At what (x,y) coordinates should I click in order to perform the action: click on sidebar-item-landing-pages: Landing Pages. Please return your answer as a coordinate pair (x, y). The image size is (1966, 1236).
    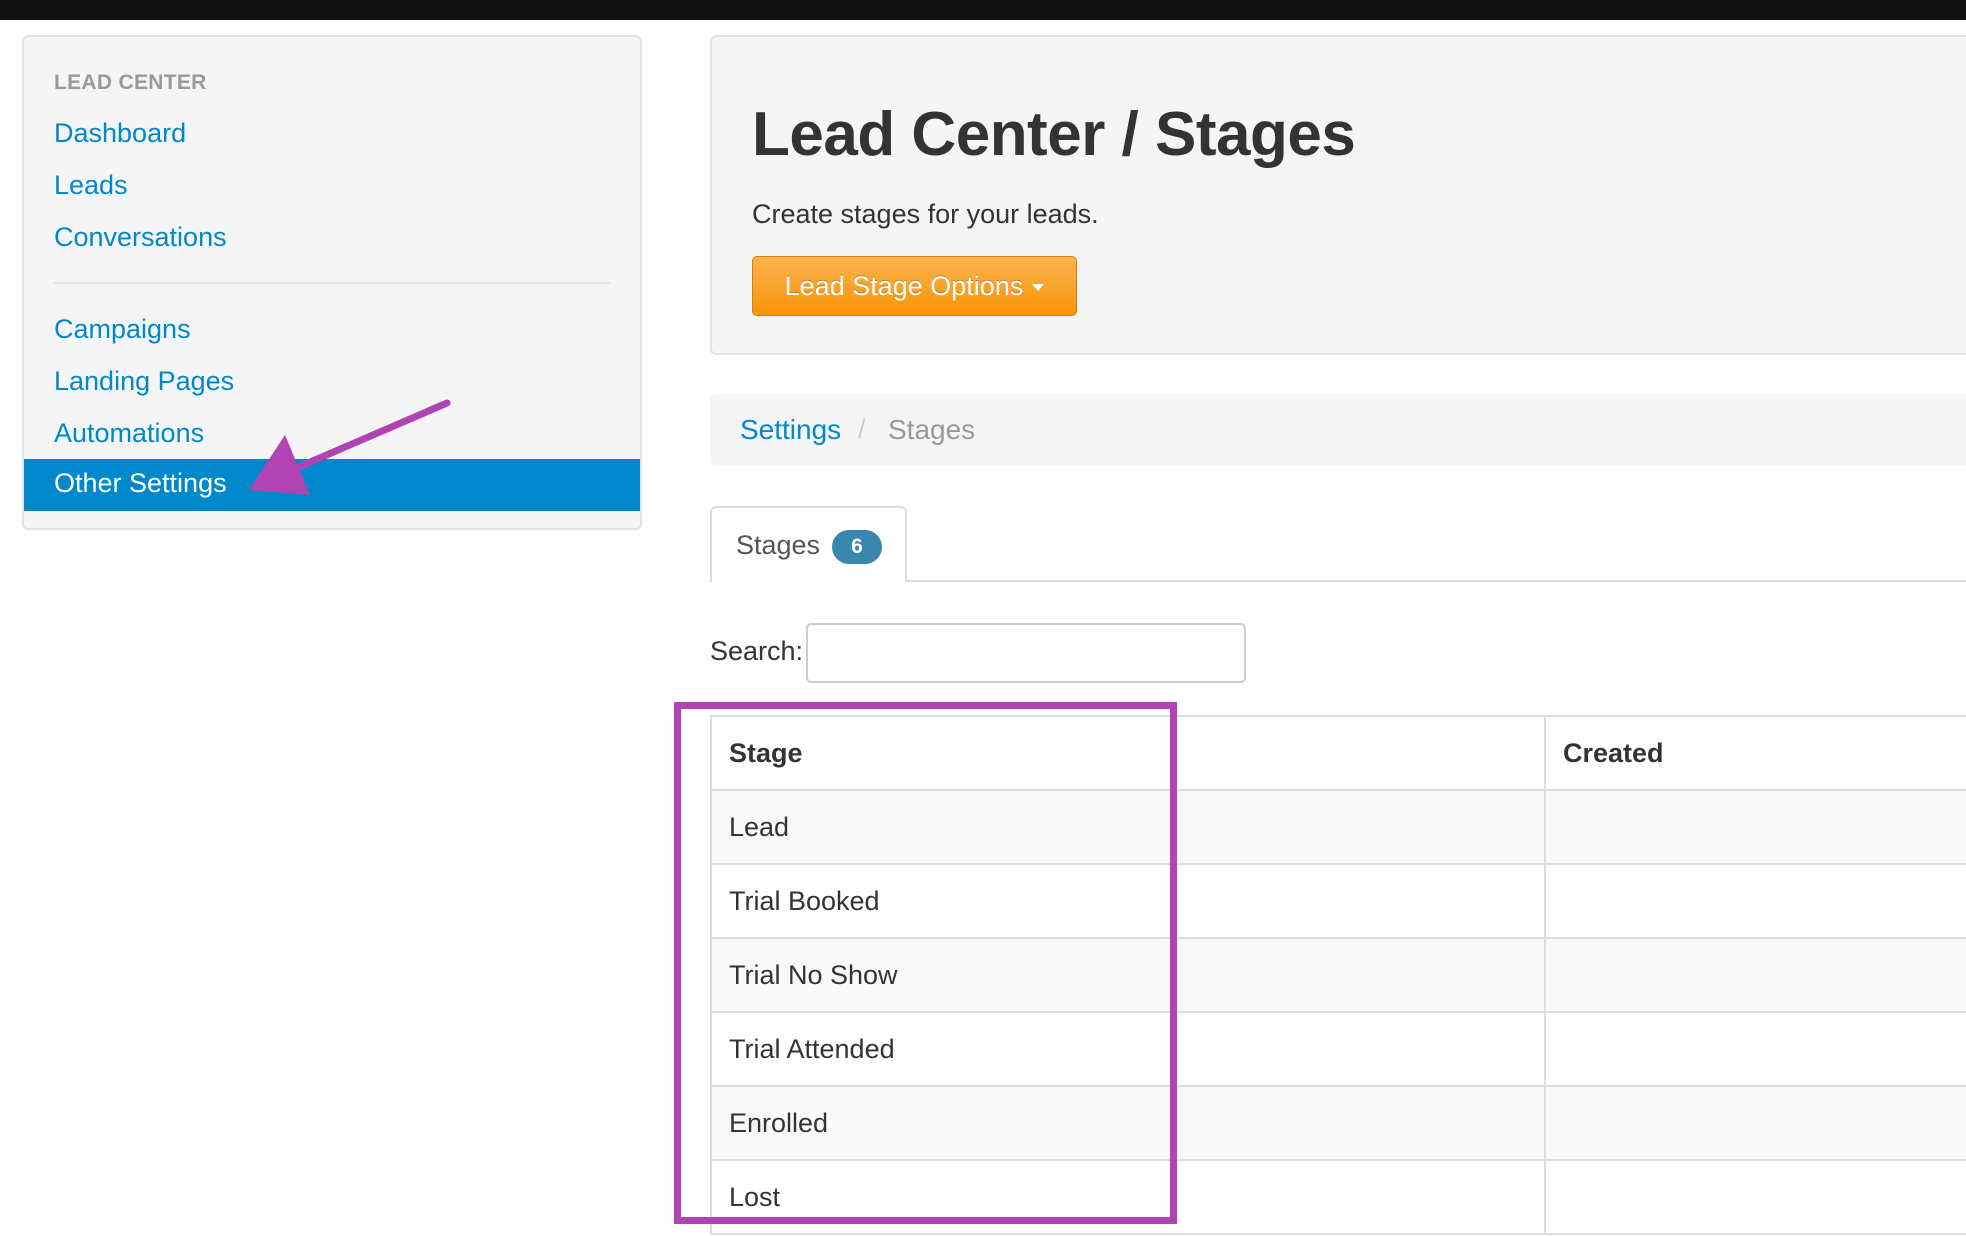
    Looking at the image, I should click on (144, 381).